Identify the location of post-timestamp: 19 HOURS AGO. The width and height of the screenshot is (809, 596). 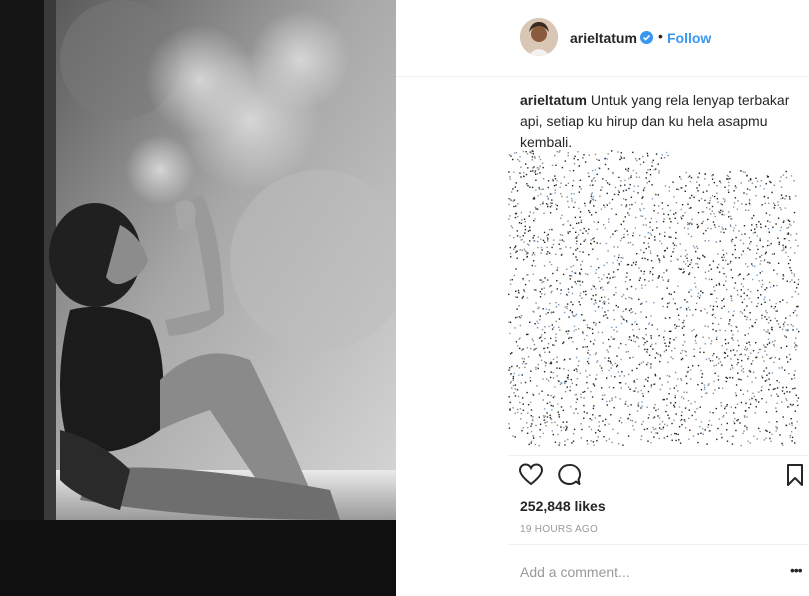
(559, 529).